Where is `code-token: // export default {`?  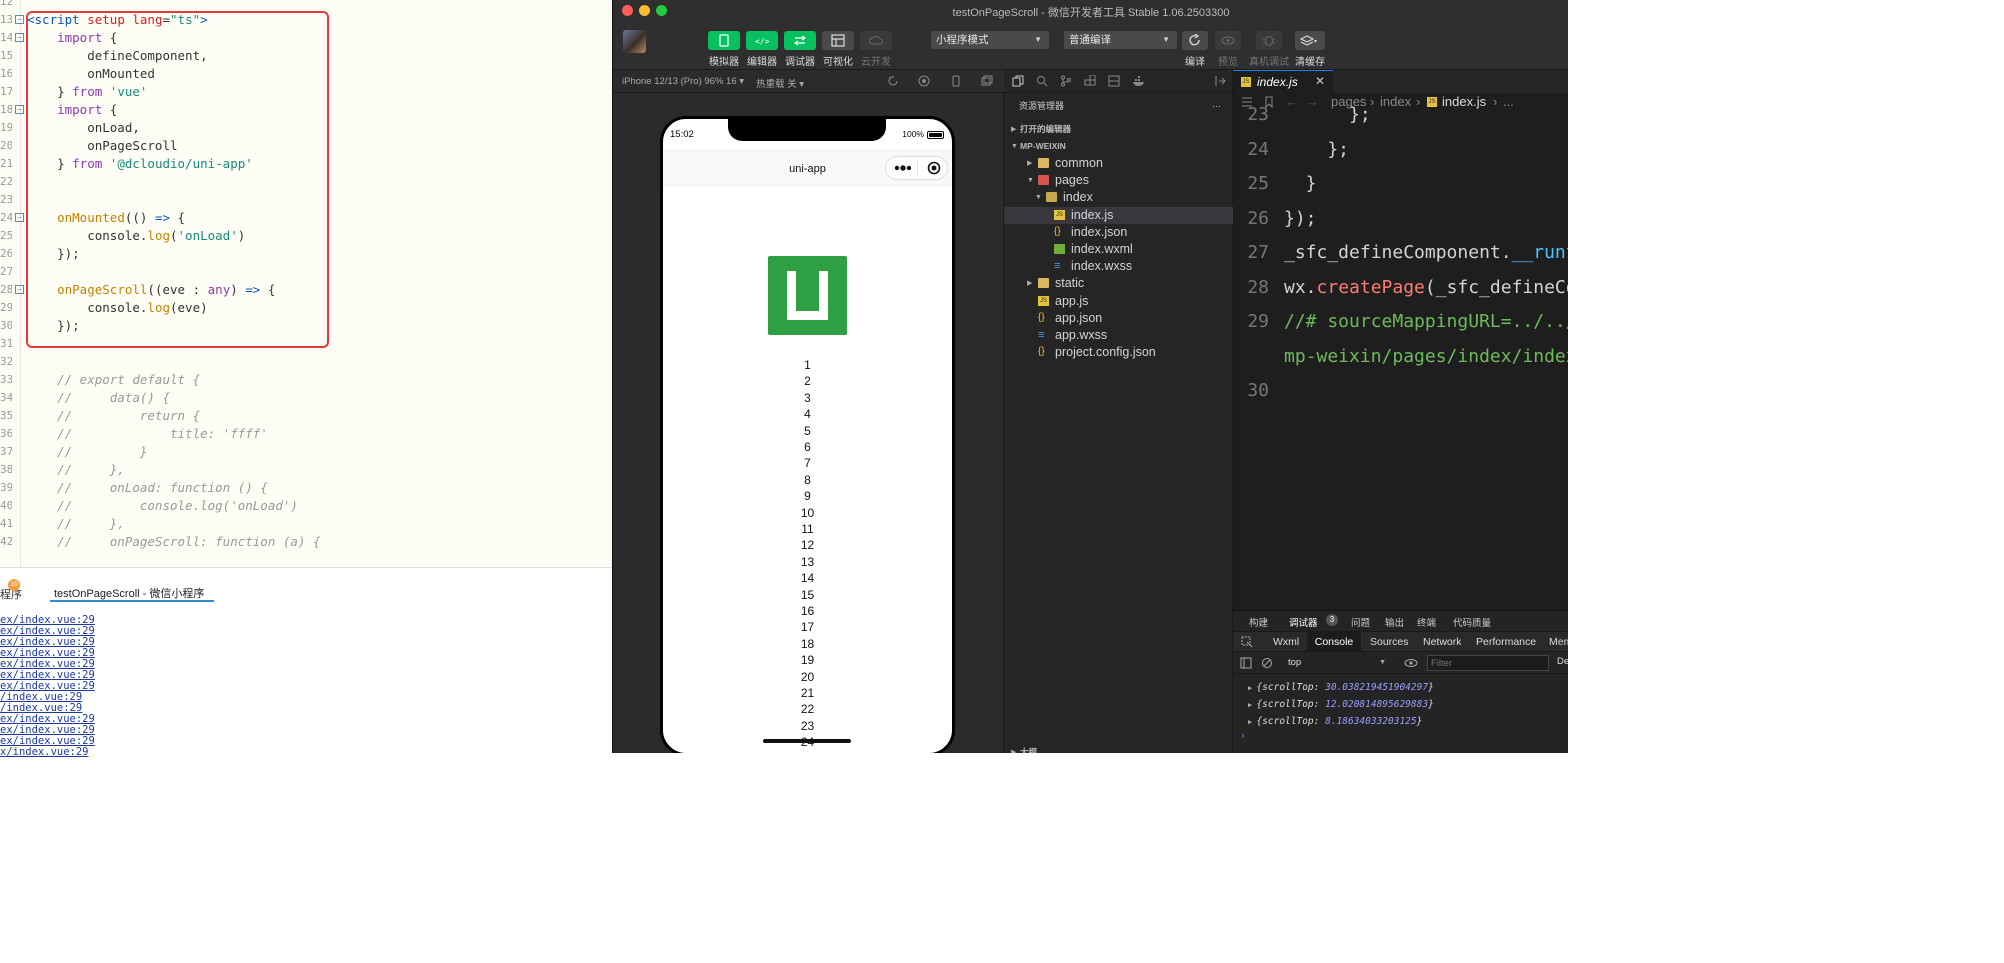
code-token: // export default { is located at coordinates (114, 379).